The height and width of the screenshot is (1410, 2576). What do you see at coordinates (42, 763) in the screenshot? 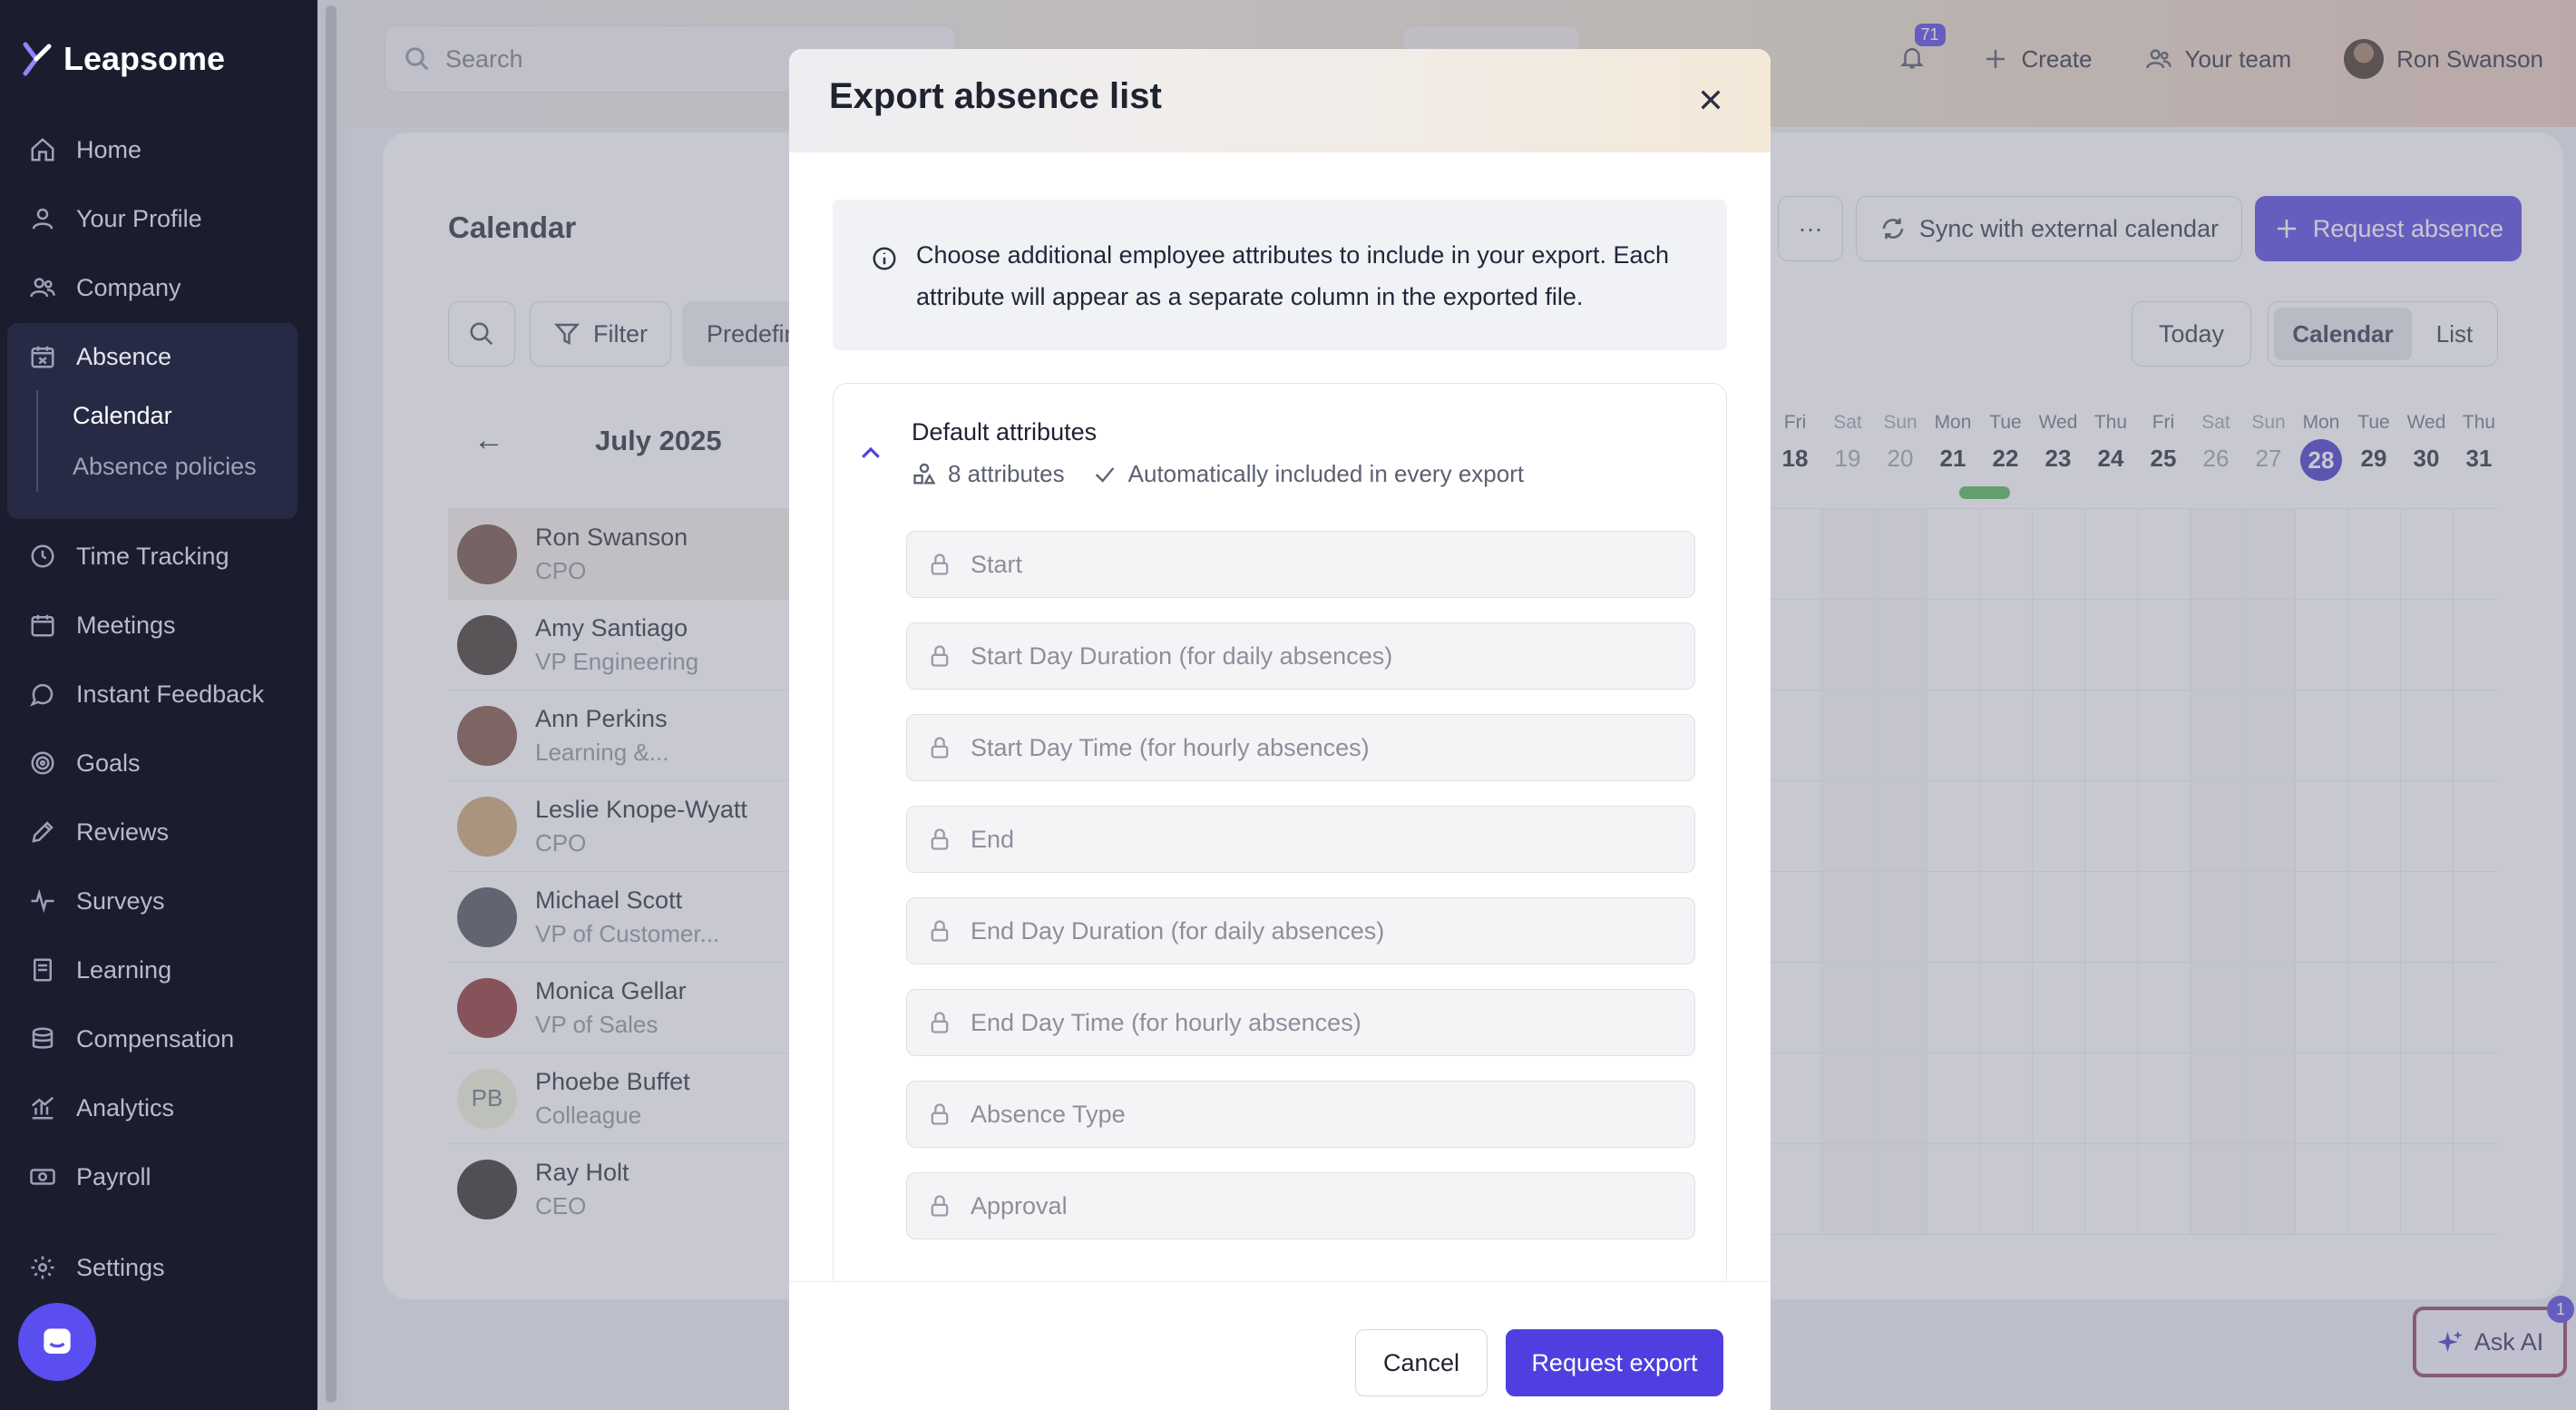
I see `target-icon` at bounding box center [42, 763].